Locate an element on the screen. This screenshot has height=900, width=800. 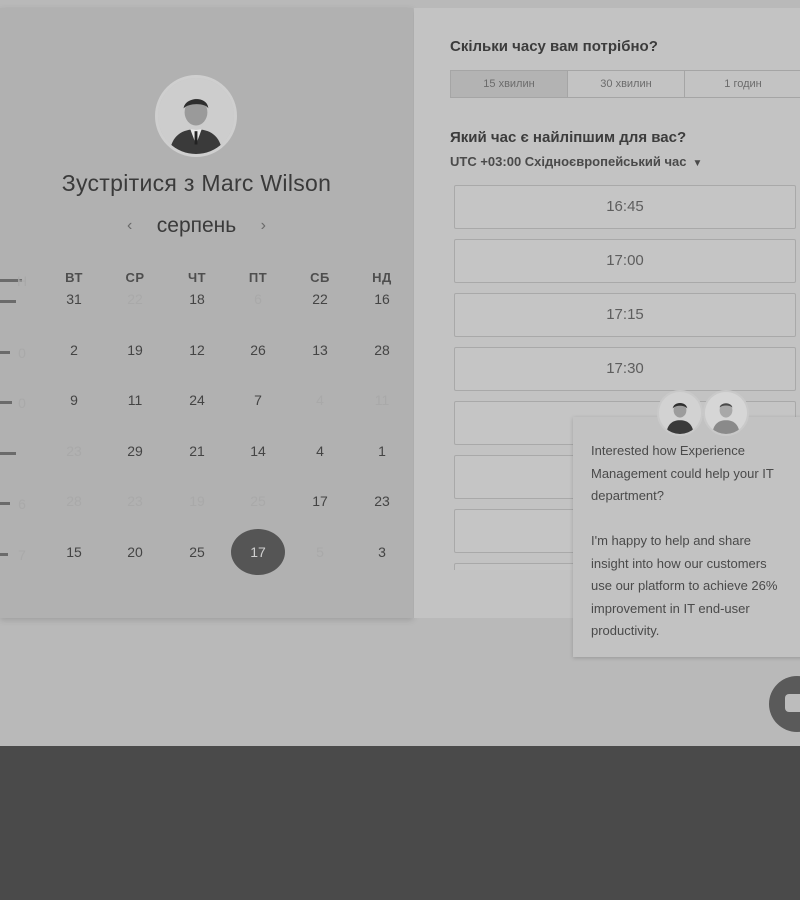
calendar-day: 18 is located at coordinates (197, 299).